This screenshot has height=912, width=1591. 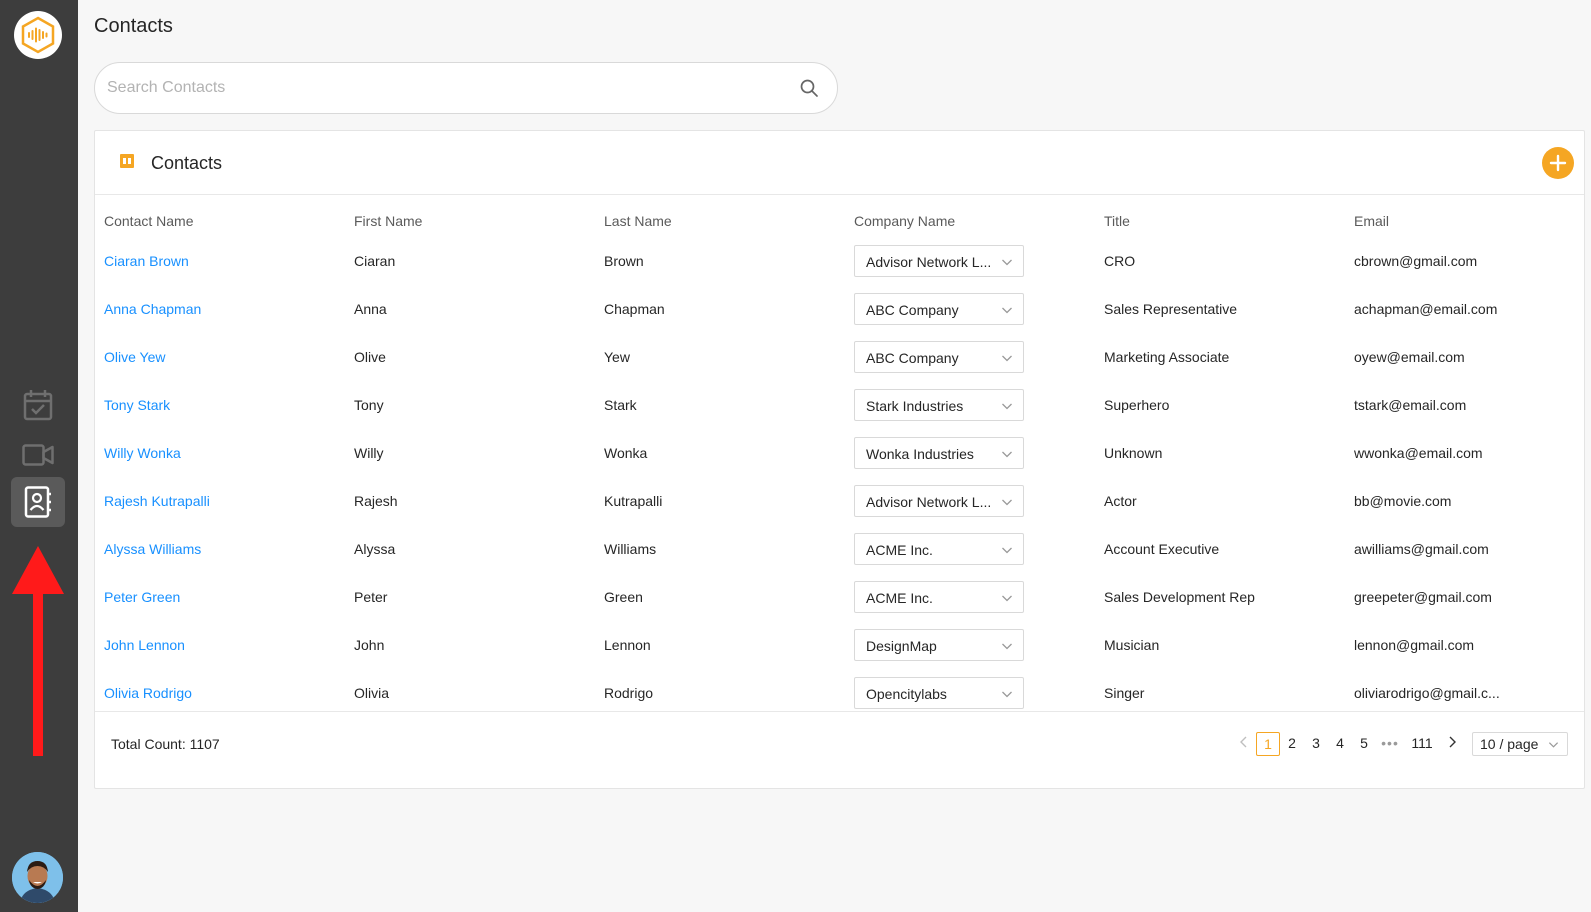 I want to click on card-title: Contacts, so click(x=187, y=163).